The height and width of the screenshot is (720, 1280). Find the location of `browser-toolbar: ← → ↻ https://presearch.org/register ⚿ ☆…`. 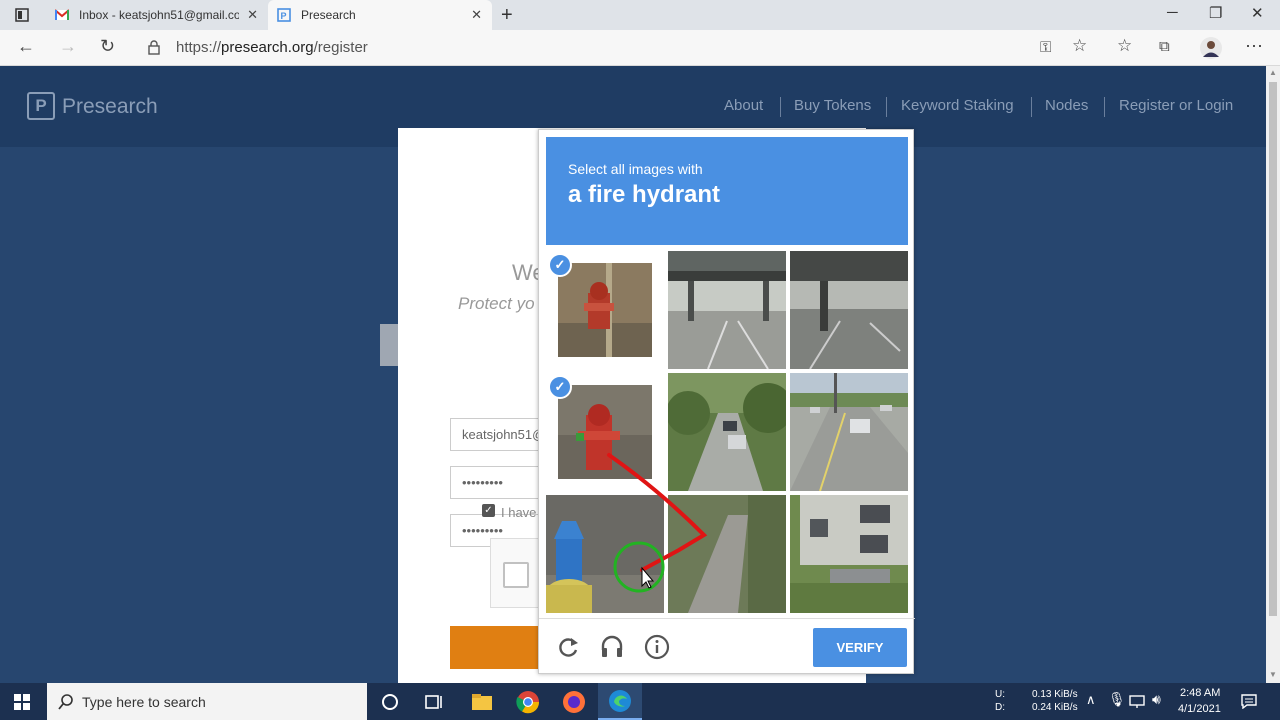

browser-toolbar: ← → ↻ https://presearch.org/register ⚿ ☆… is located at coordinates (640, 48).